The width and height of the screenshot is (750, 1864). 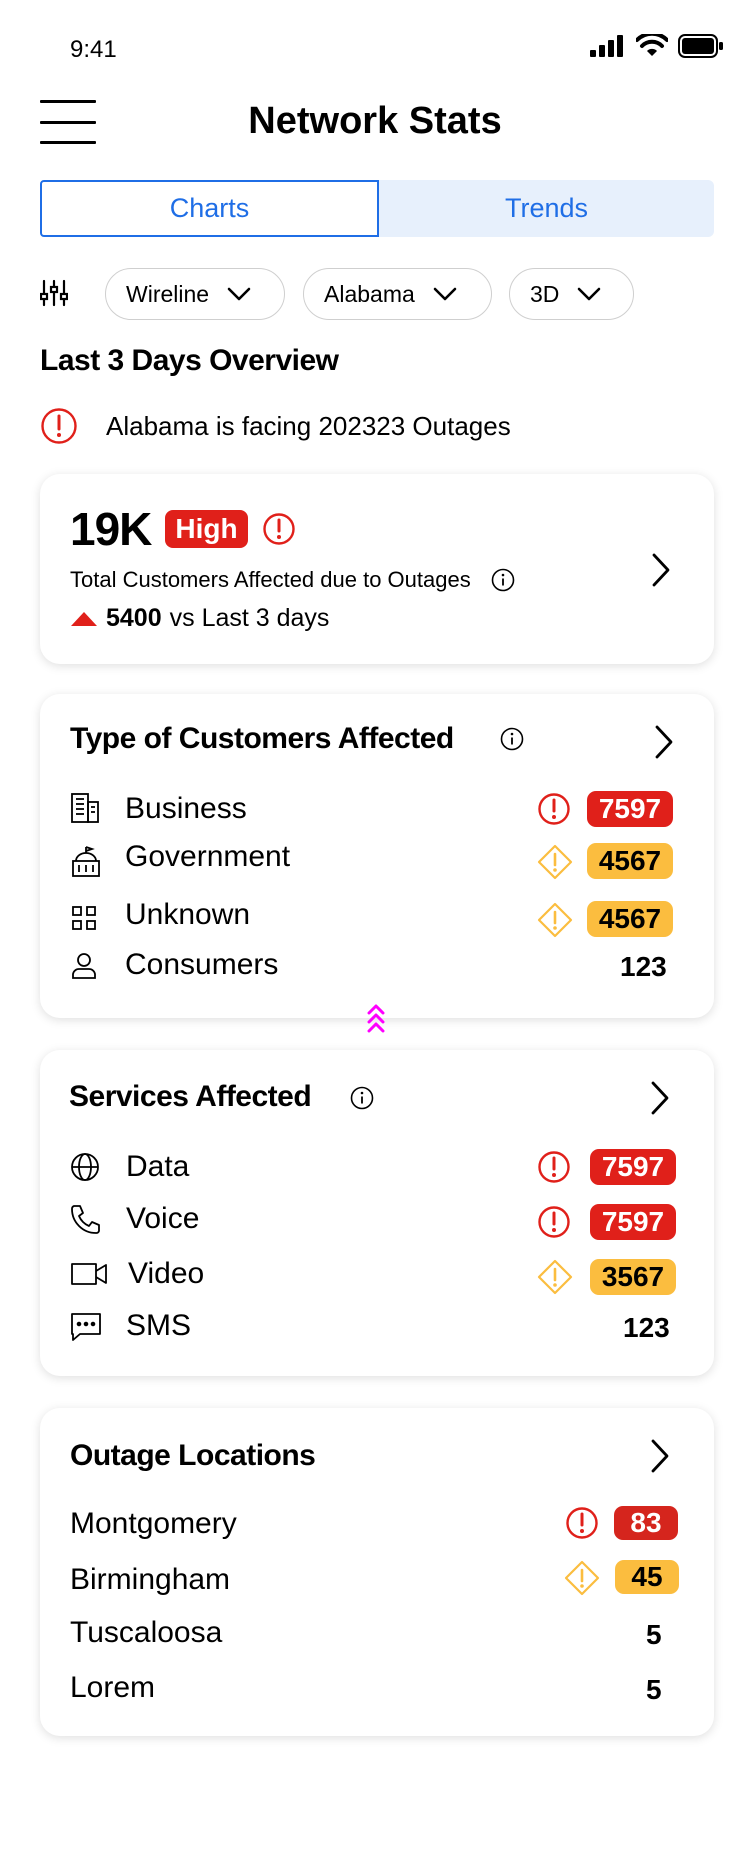 What do you see at coordinates (646, 1523) in the screenshot?
I see `location-value: 83` at bounding box center [646, 1523].